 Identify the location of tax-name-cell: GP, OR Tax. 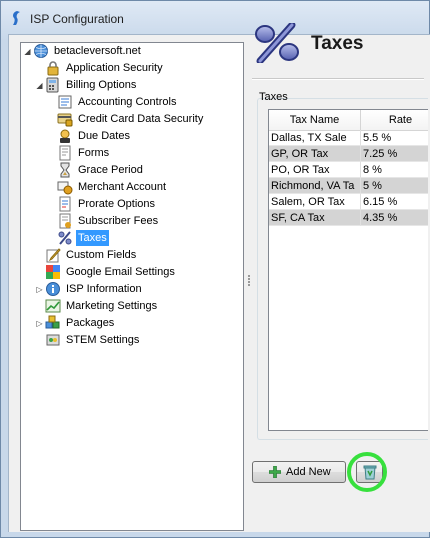
(315, 154).